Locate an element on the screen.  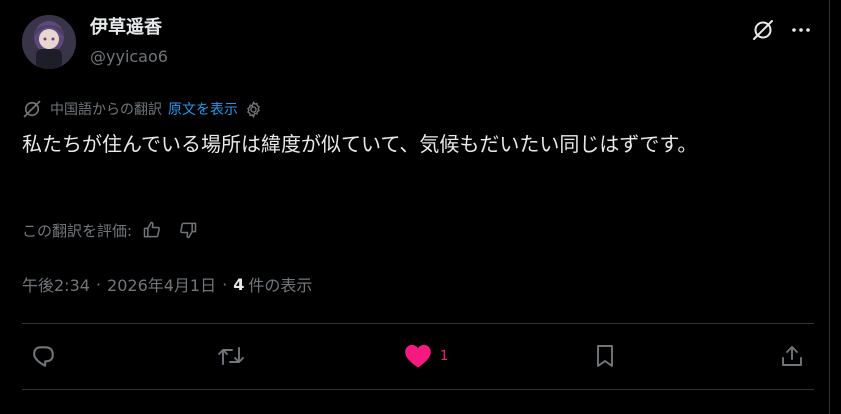
views-label: 件の表示 is located at coordinates (280, 285).